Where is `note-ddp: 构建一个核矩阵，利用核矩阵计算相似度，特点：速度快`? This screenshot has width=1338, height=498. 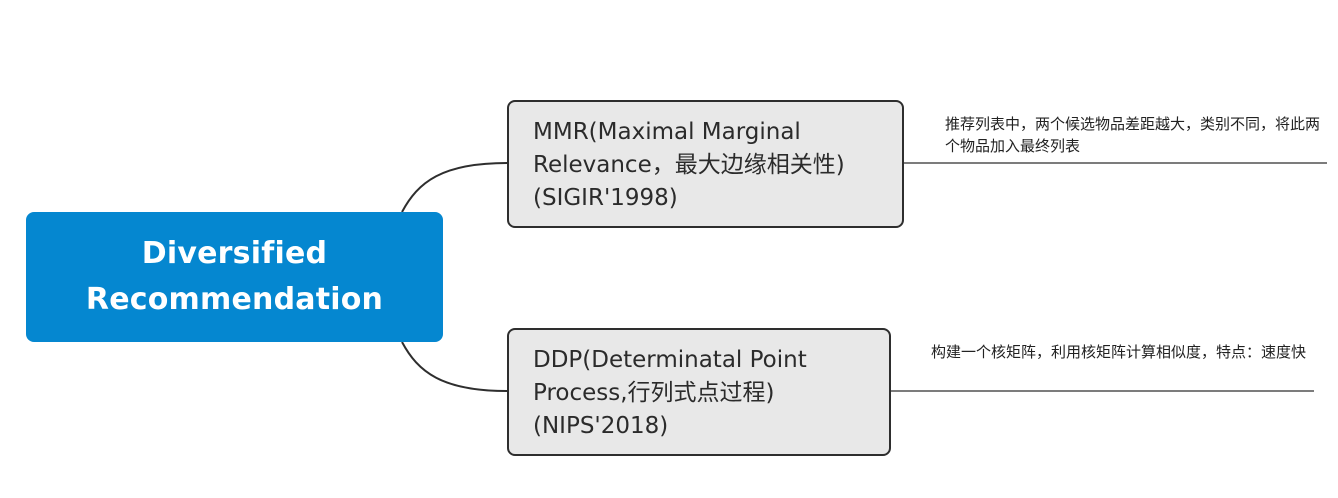
note-ddp: 构建一个核矩阵，利用核矩阵计算相似度，特点：速度快 is located at coordinates (1121, 352).